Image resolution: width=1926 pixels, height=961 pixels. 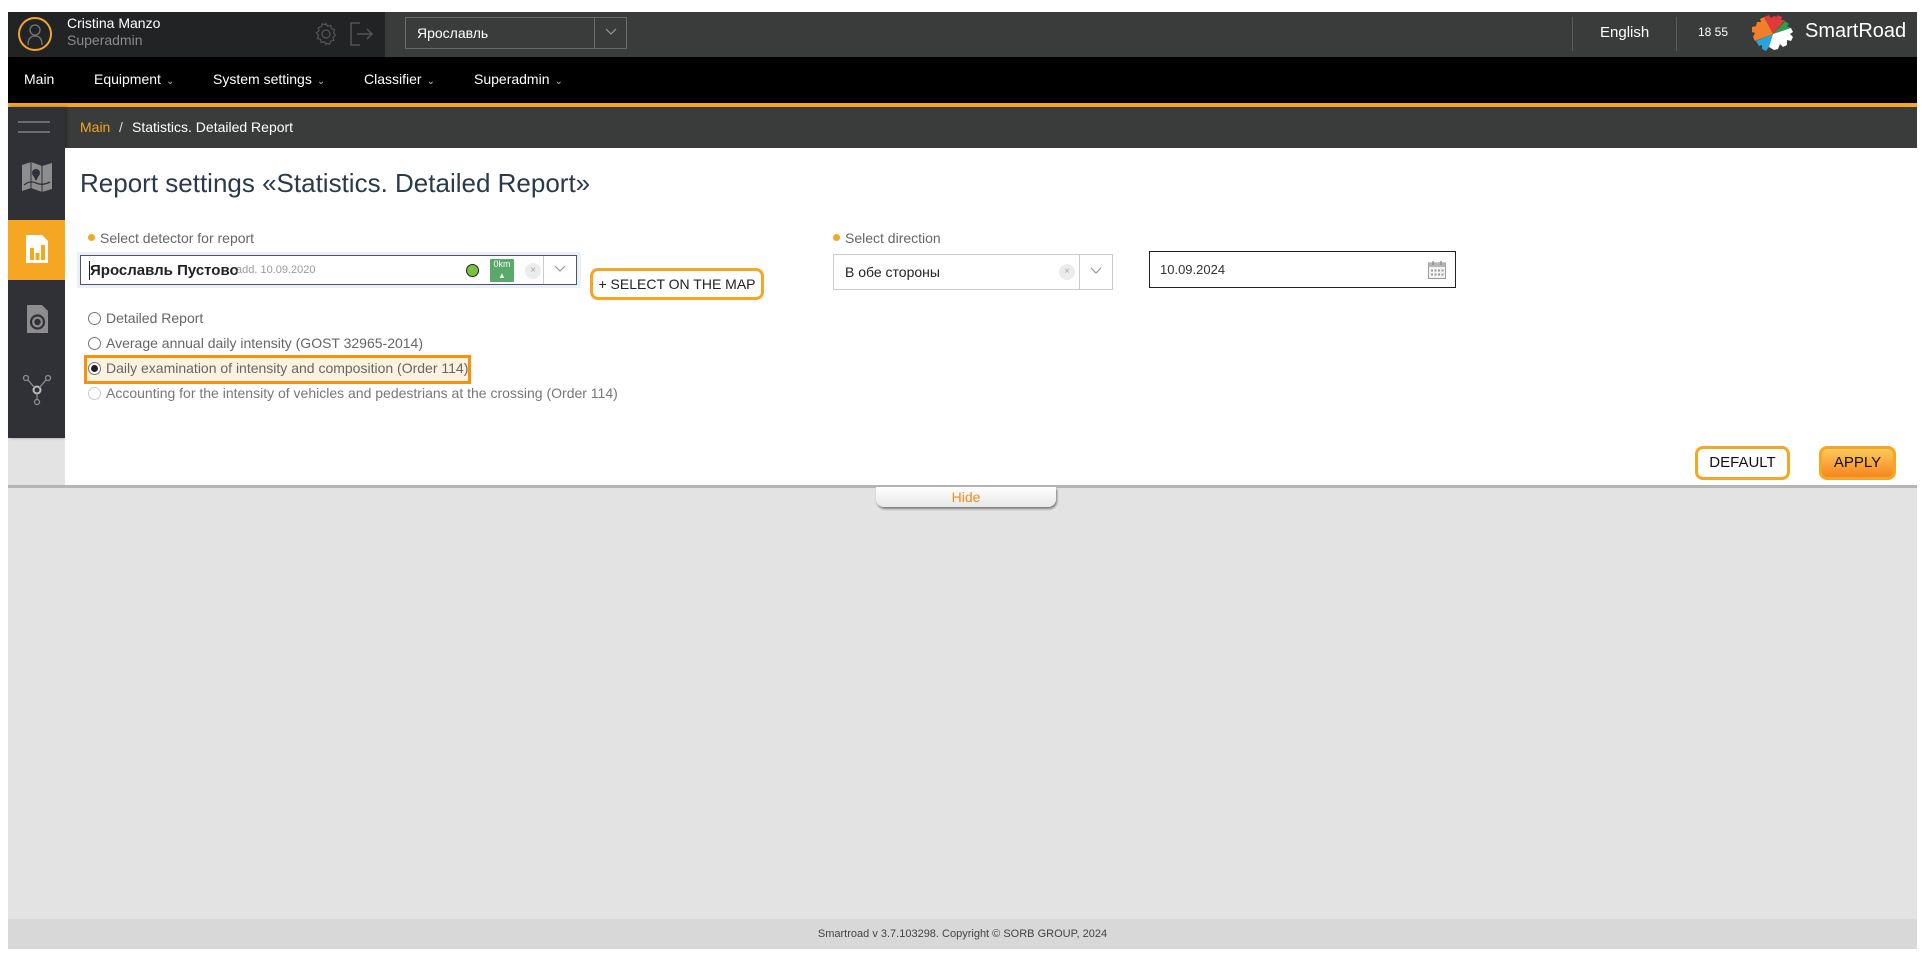 I want to click on clear-detector-button: ×, so click(x=533, y=271).